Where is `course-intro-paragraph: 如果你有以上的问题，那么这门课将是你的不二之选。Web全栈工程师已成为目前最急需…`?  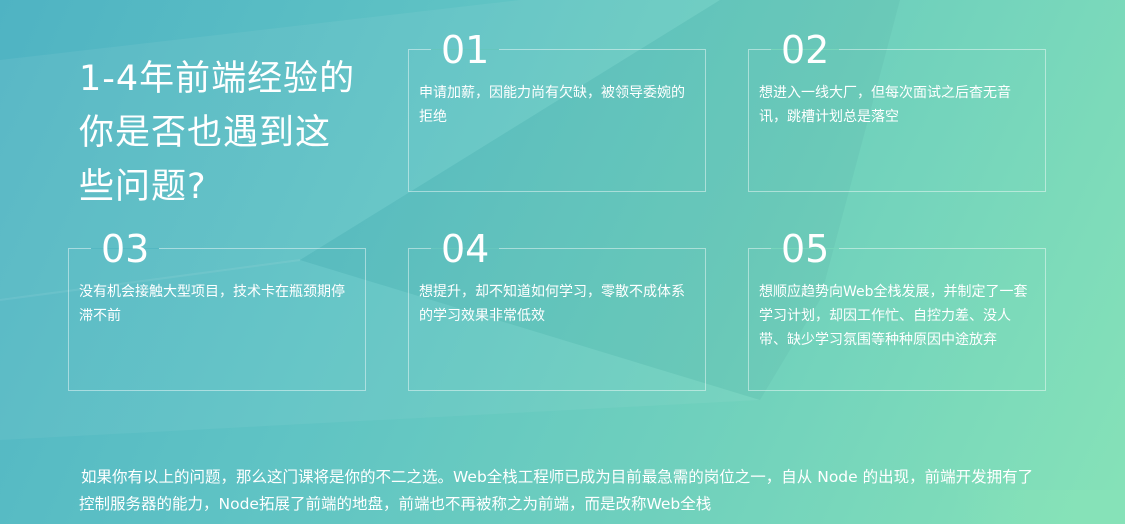 course-intro-paragraph: 如果你有以上的问题，那么这门课将是你的不二之选。Web全栈工程师已成为目前最急需… is located at coordinates (556, 490).